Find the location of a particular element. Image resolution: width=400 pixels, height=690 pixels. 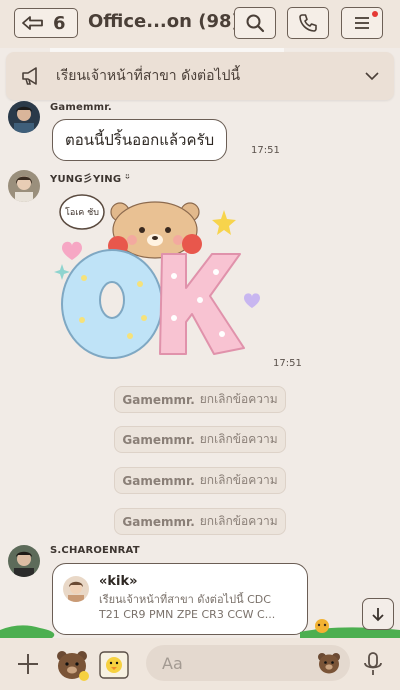

scroll-to-bottom-button is located at coordinates (378, 614).